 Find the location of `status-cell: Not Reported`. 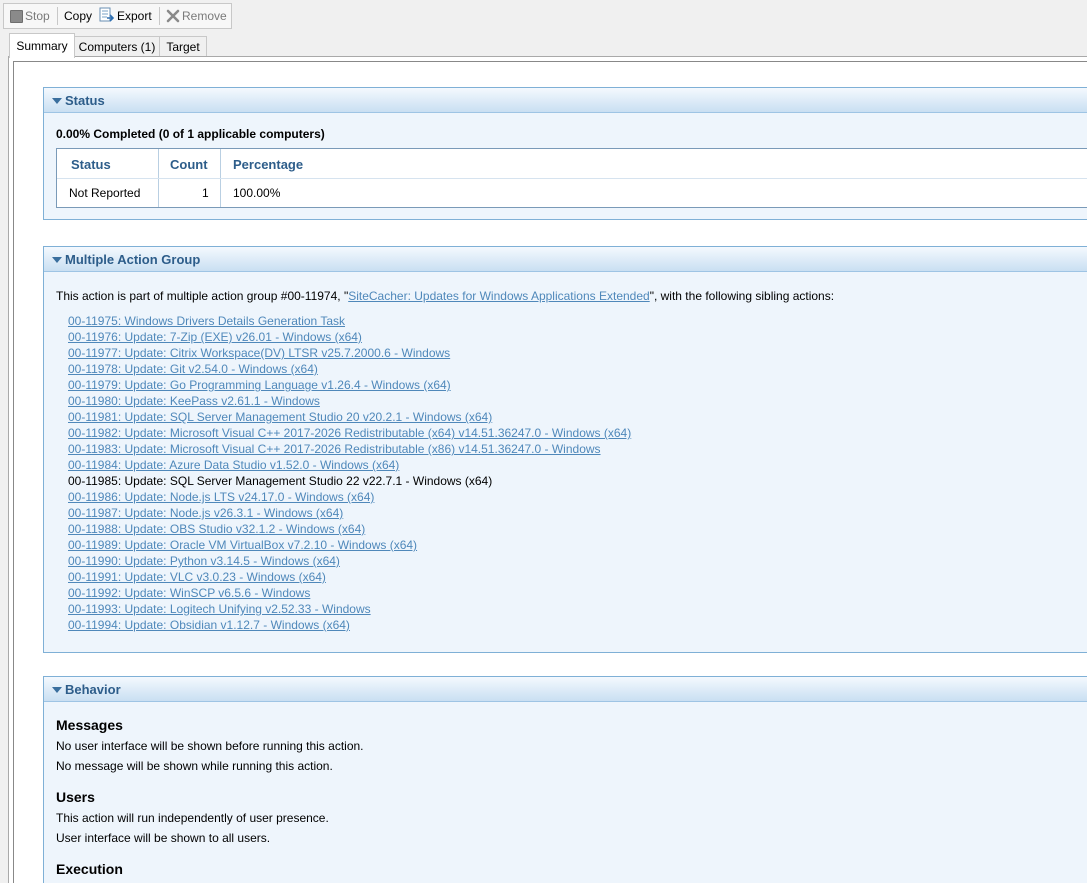

status-cell: Not Reported is located at coordinates (105, 193).